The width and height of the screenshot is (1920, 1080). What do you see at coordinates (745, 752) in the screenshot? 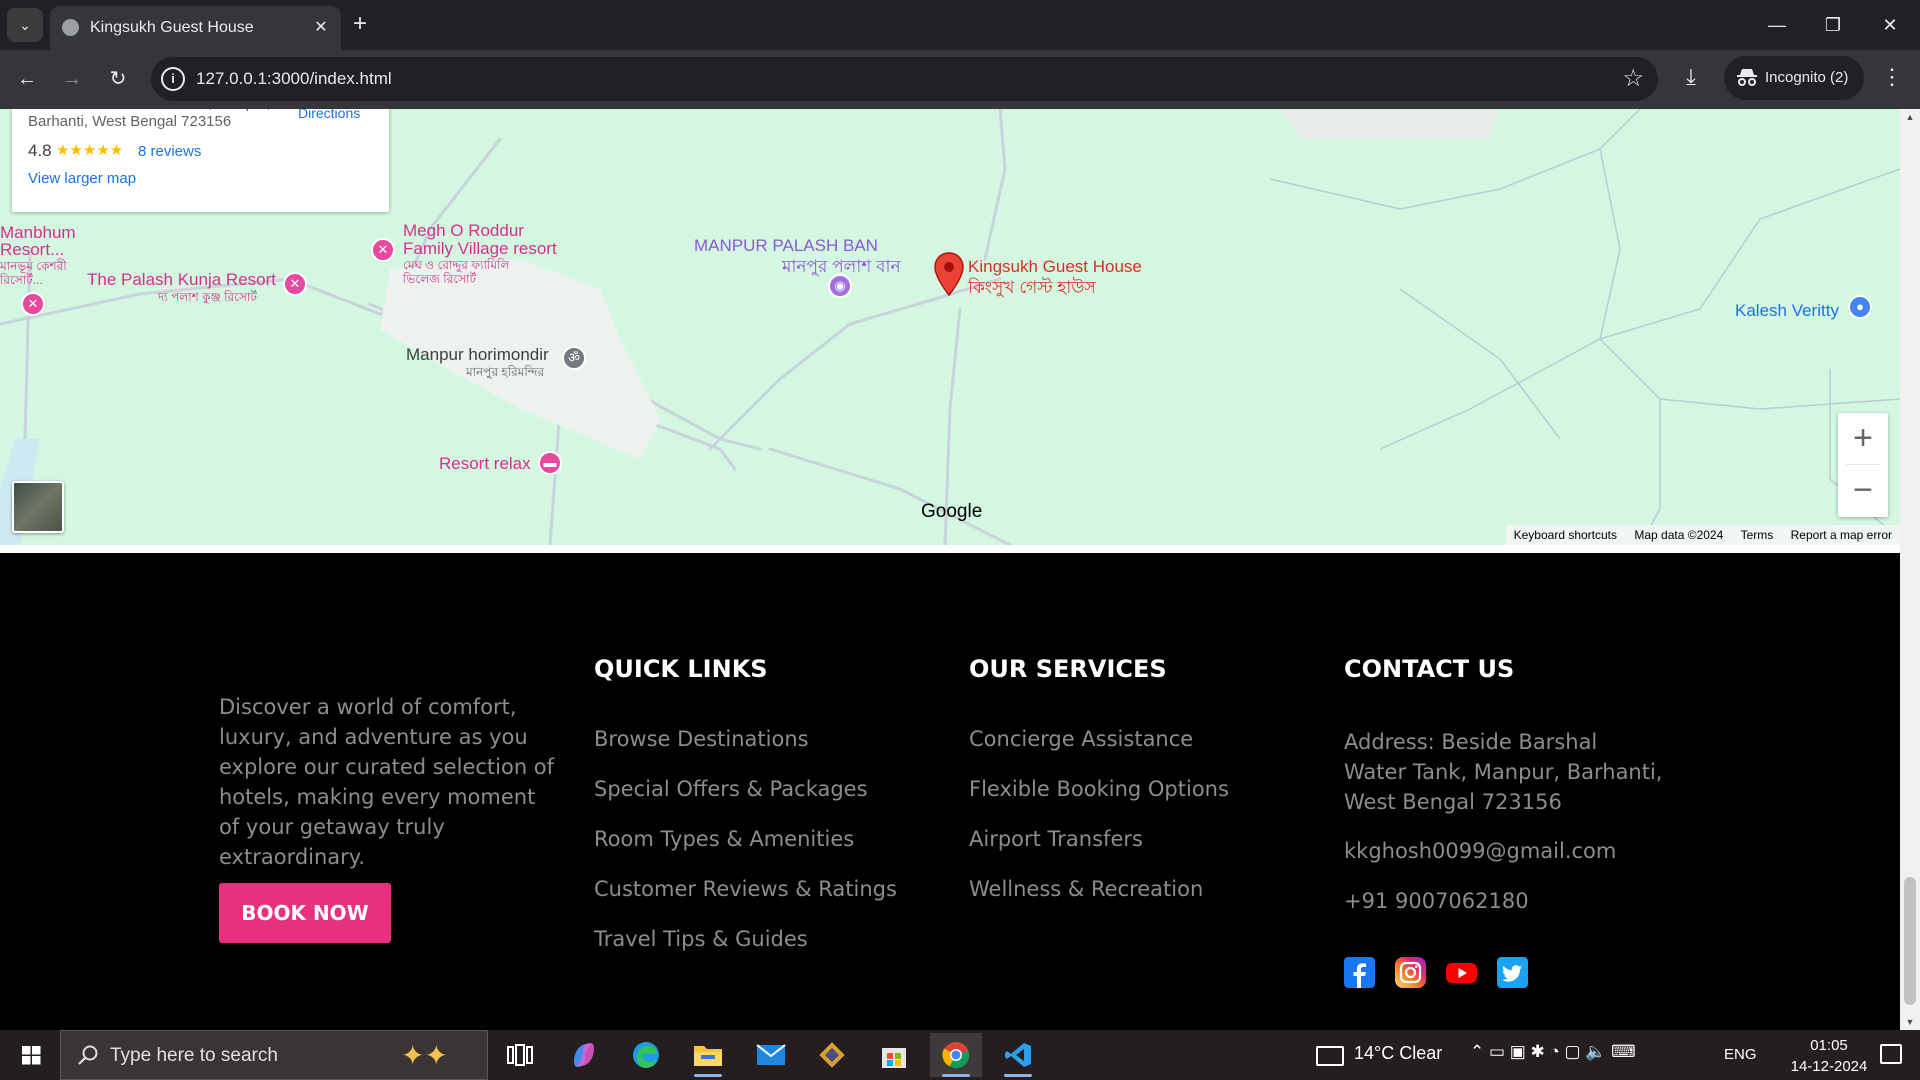
I see `quick-link: Browse Destinations` at bounding box center [745, 752].